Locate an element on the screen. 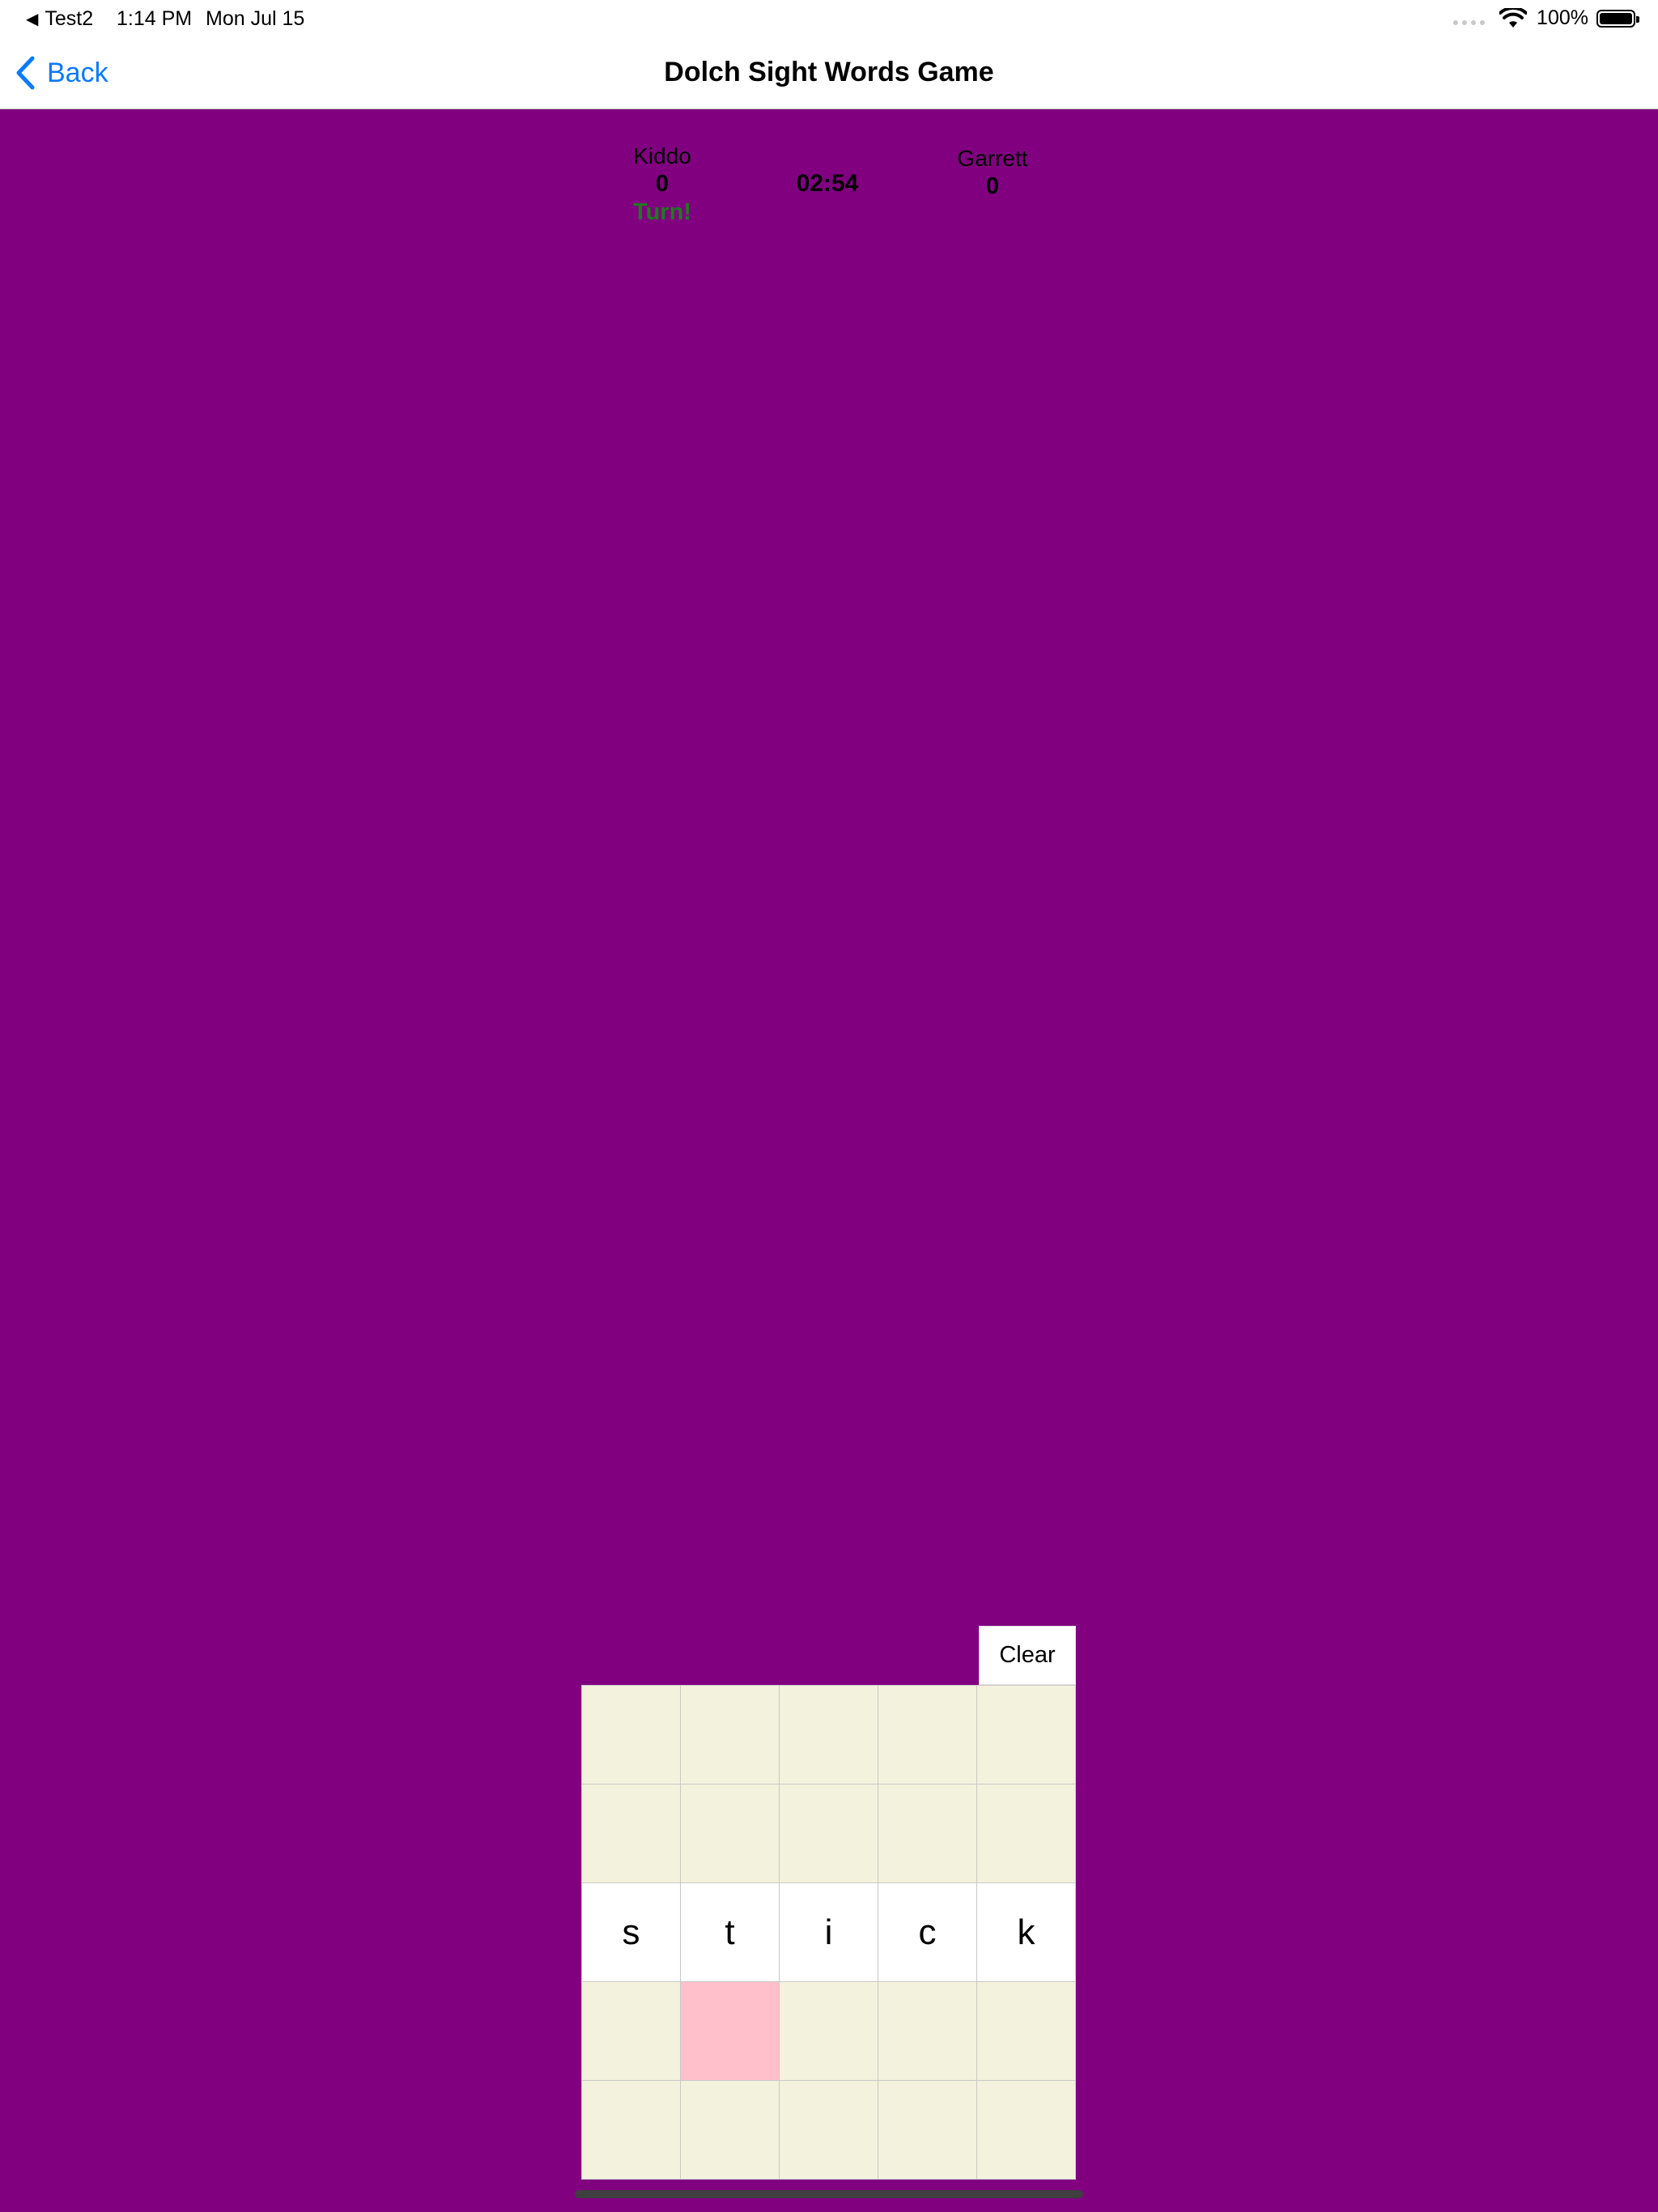 The height and width of the screenshot is (2212, 1658). grid-cell-highlighted is located at coordinates (730, 2031).